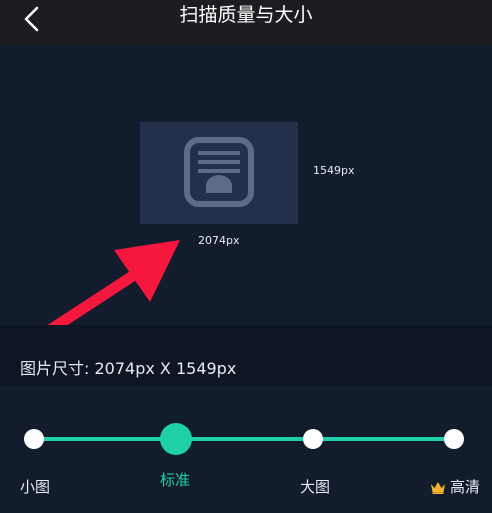 The image size is (492, 513). Describe the element at coordinates (128, 368) in the screenshot. I see `image-size-label: 图片尺寸: 2074px X 1549px` at that location.